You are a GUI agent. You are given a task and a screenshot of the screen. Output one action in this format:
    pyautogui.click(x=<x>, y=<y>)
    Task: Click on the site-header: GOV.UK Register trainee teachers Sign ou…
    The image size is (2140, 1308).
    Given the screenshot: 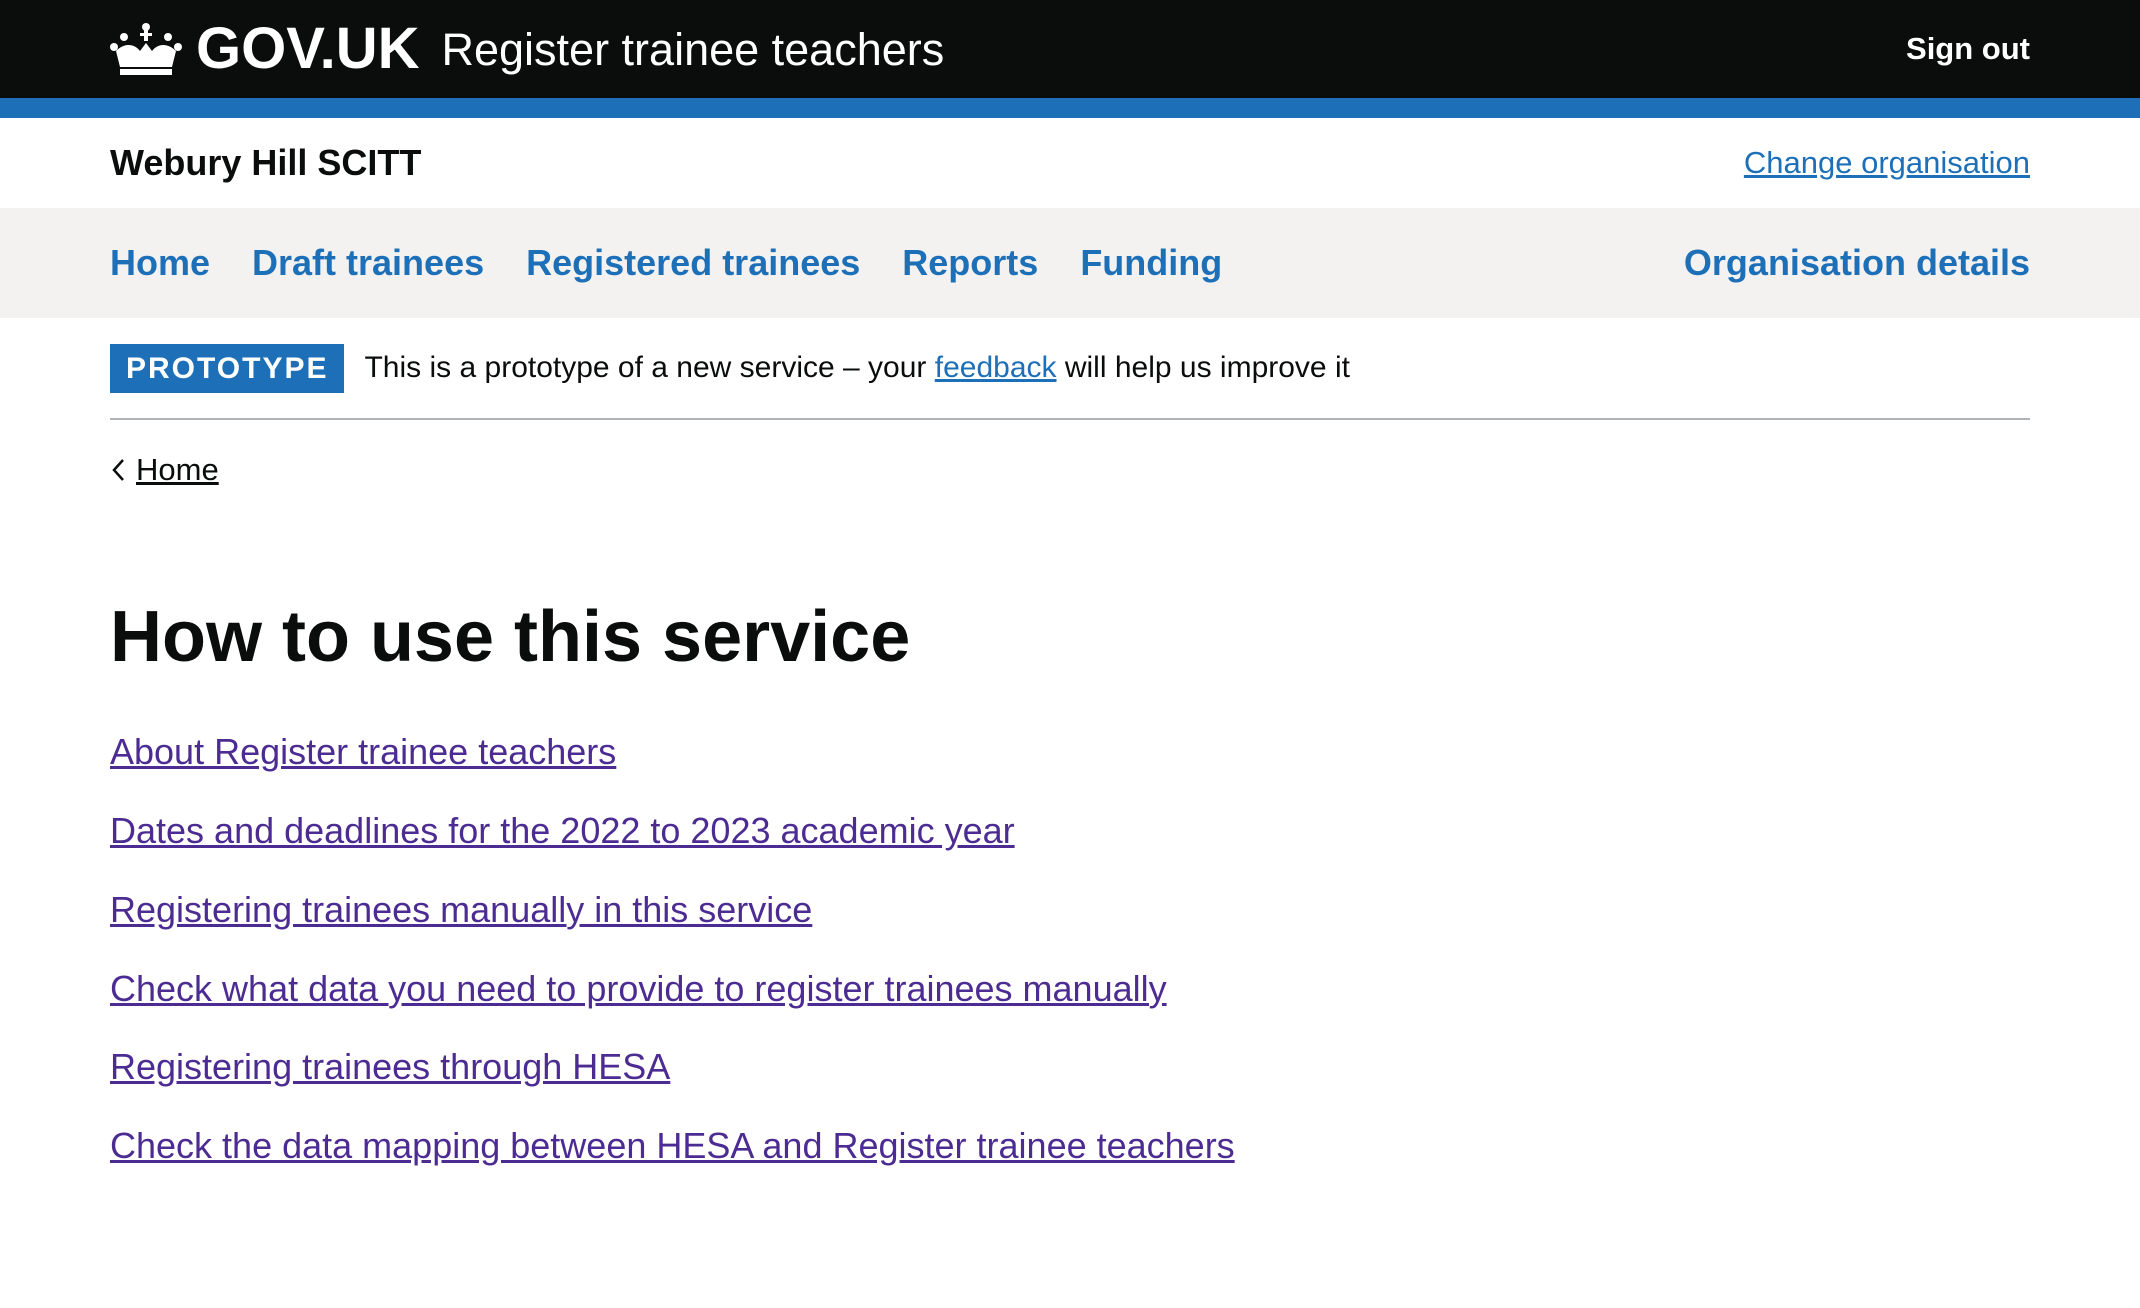 What is the action you would take?
    pyautogui.click(x=1070, y=59)
    